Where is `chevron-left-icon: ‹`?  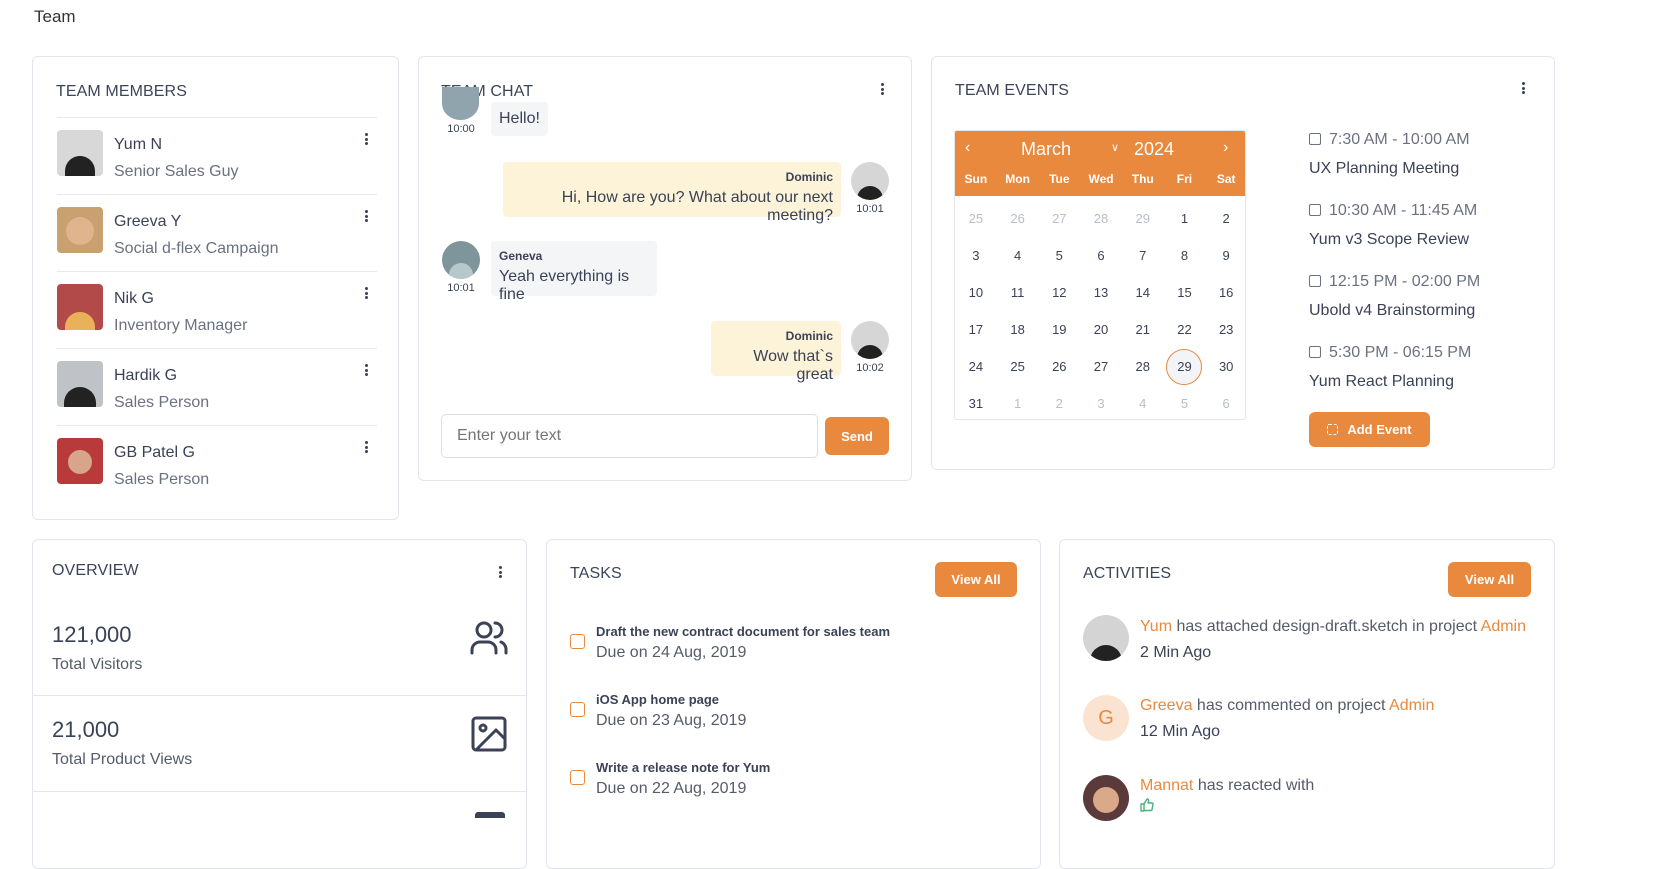 chevron-left-icon: ‹ is located at coordinates (967, 148).